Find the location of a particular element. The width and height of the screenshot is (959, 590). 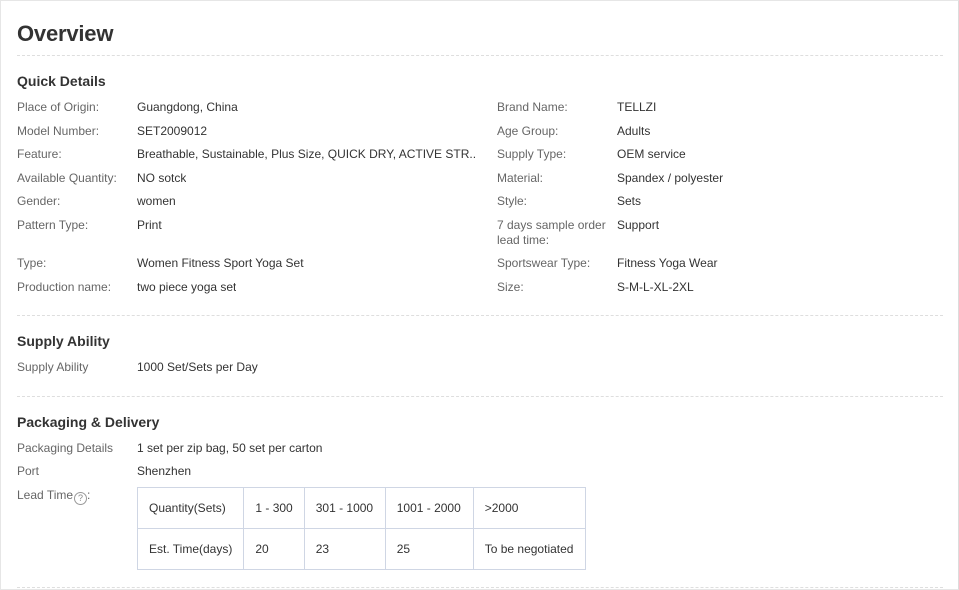

supply-ability-label: Supply Ability is located at coordinates (53, 367).